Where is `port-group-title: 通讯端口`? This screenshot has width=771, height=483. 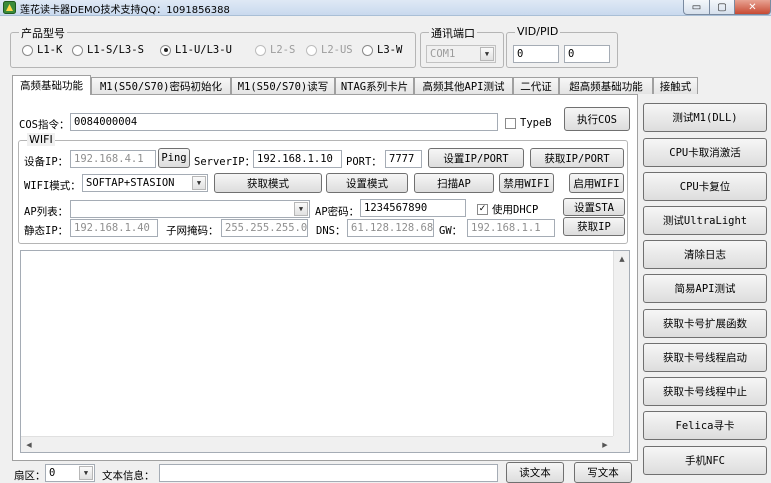 port-group-title: 通讯端口 is located at coordinates (453, 33).